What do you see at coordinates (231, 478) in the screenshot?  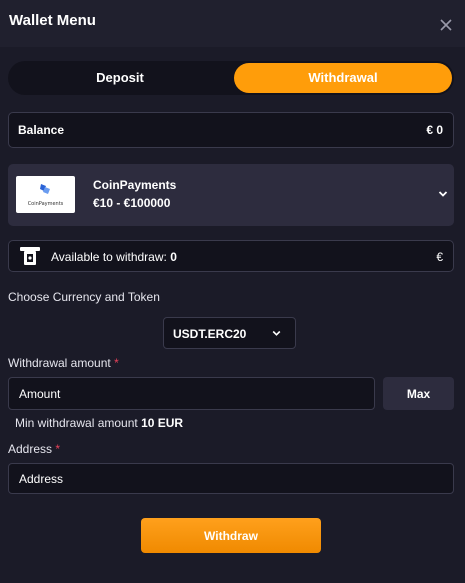 I see `address-input` at bounding box center [231, 478].